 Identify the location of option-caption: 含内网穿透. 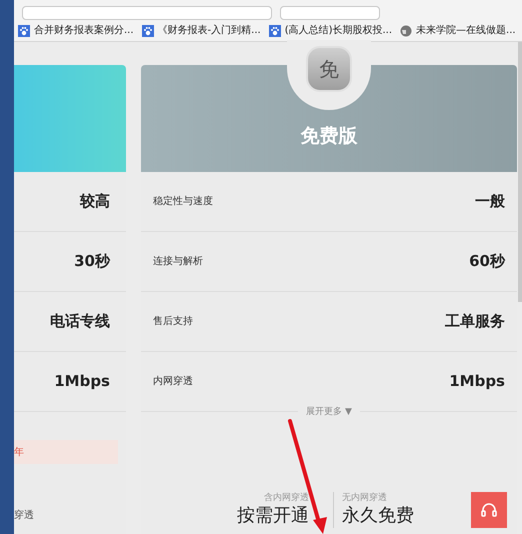
(286, 498).